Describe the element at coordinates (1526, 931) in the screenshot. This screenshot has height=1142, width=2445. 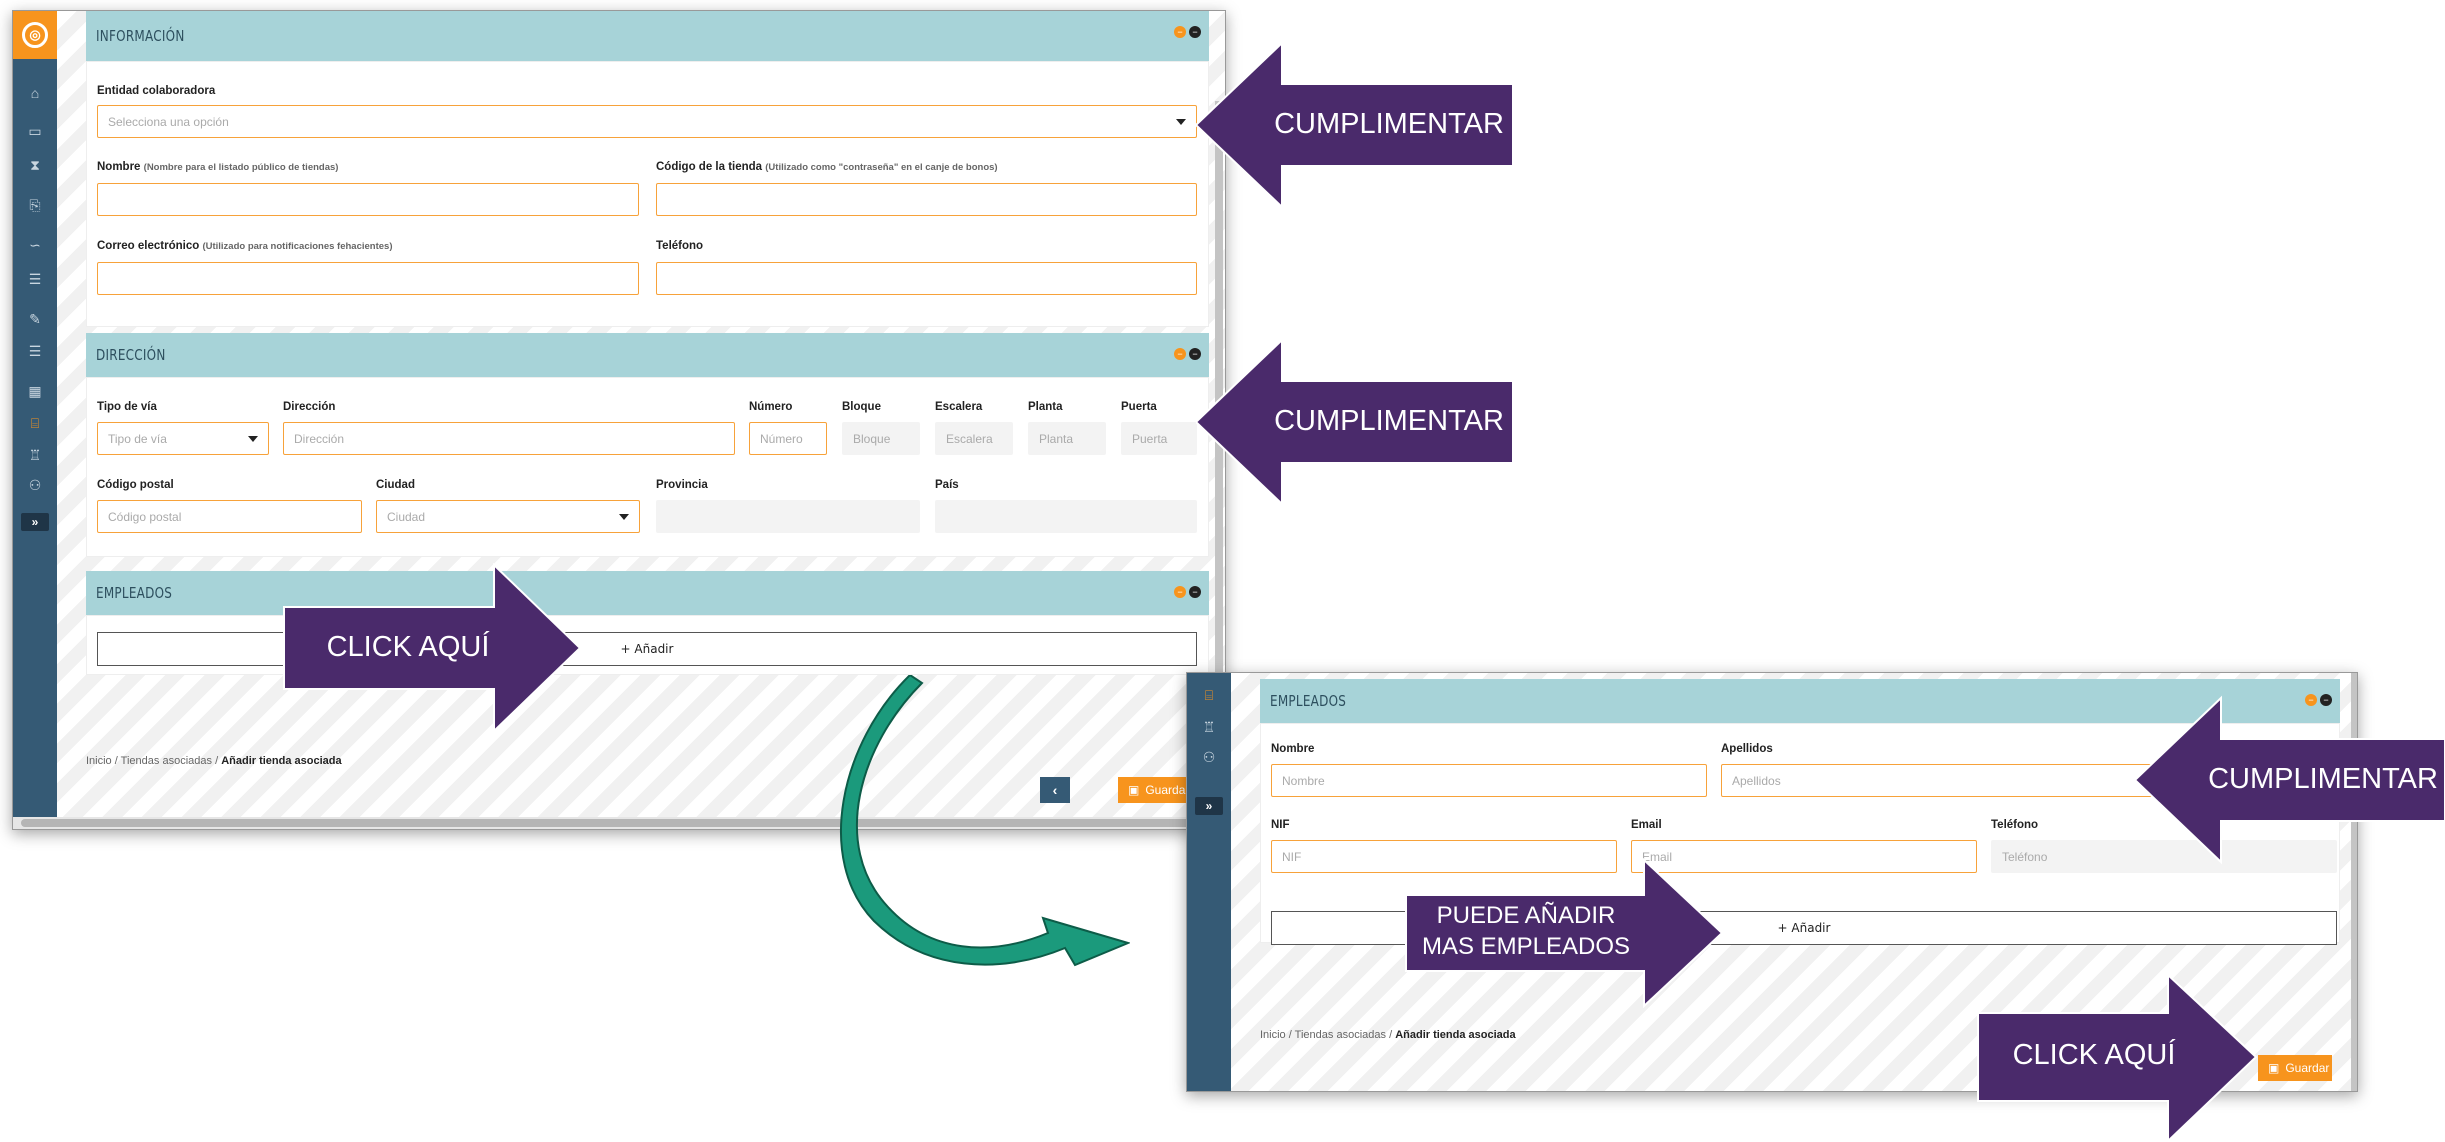
I see `callout-text: PUEDE AÑADIR MAS EMPLEADOS` at that location.